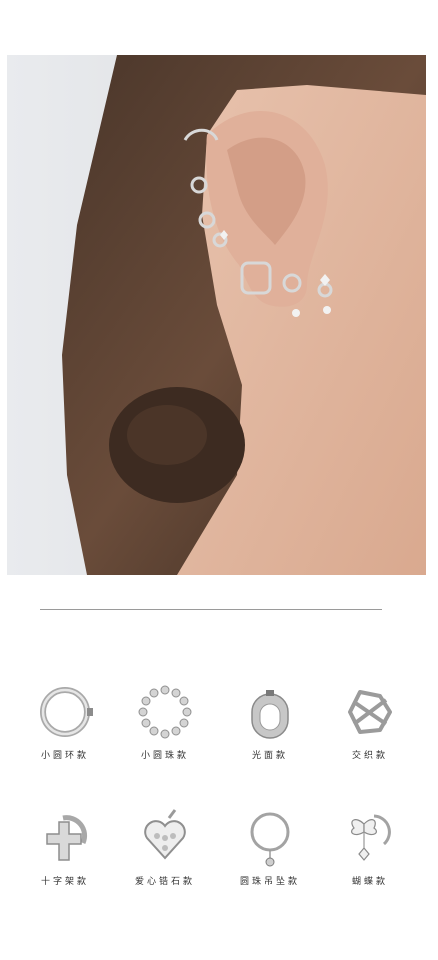 This screenshot has width=438, height=960. Describe the element at coordinates (369, 882) in the screenshot. I see `product-label: 蝴蝶款` at that location.